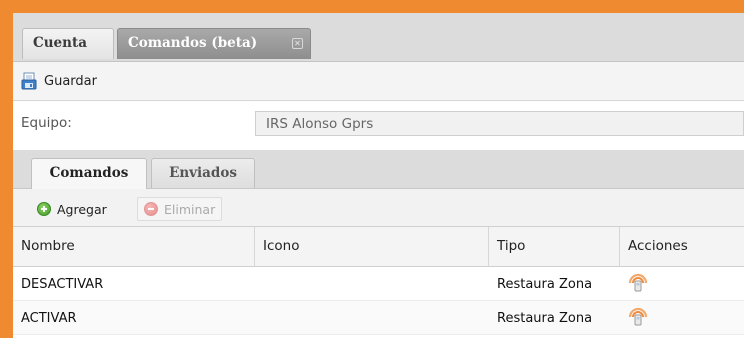 The height and width of the screenshot is (338, 744). I want to click on cell-nombre: DESACTIVAR, so click(62, 284).